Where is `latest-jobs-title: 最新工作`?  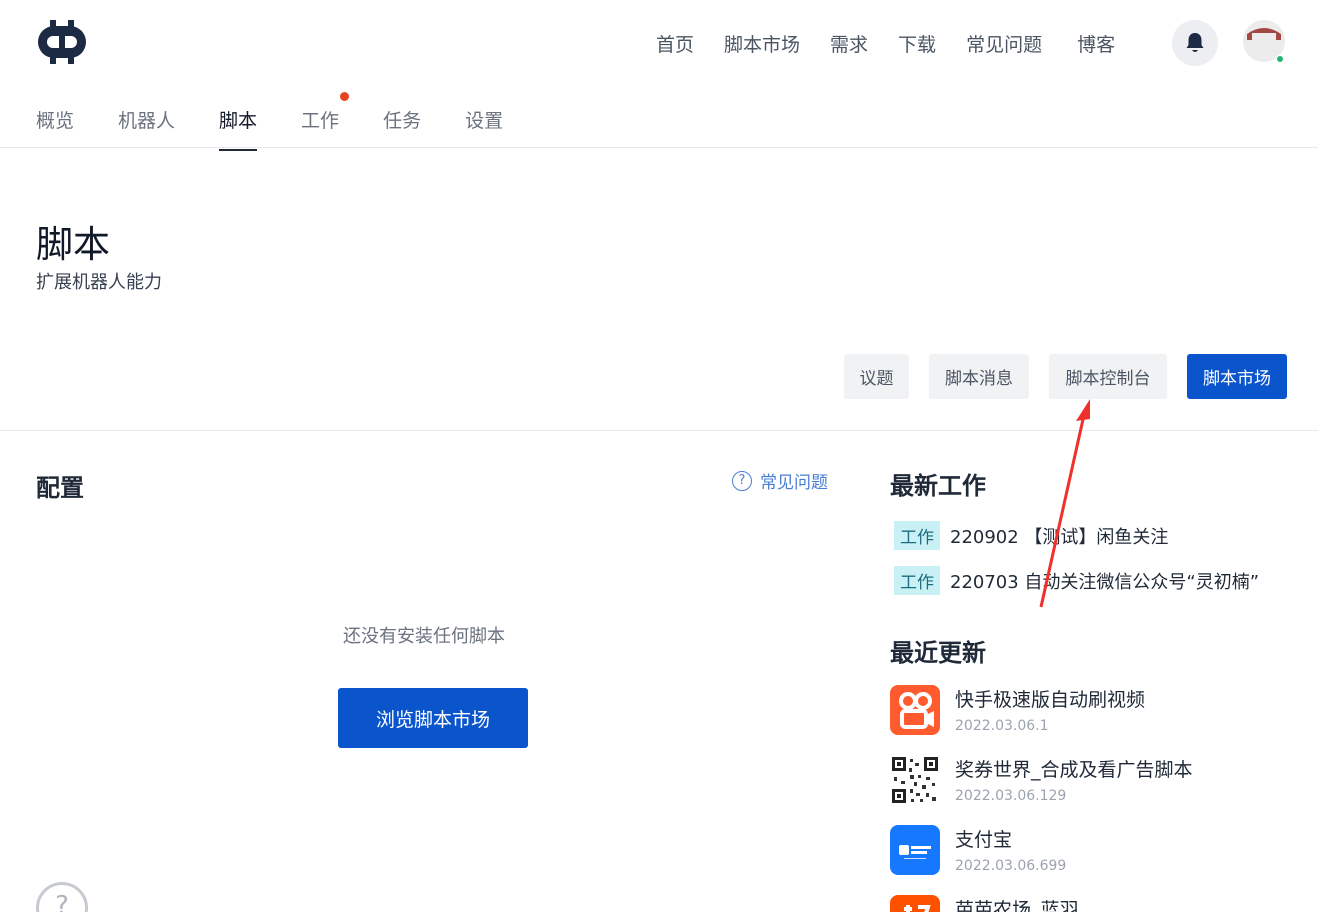
latest-jobs-title: 最新工作 is located at coordinates (938, 486).